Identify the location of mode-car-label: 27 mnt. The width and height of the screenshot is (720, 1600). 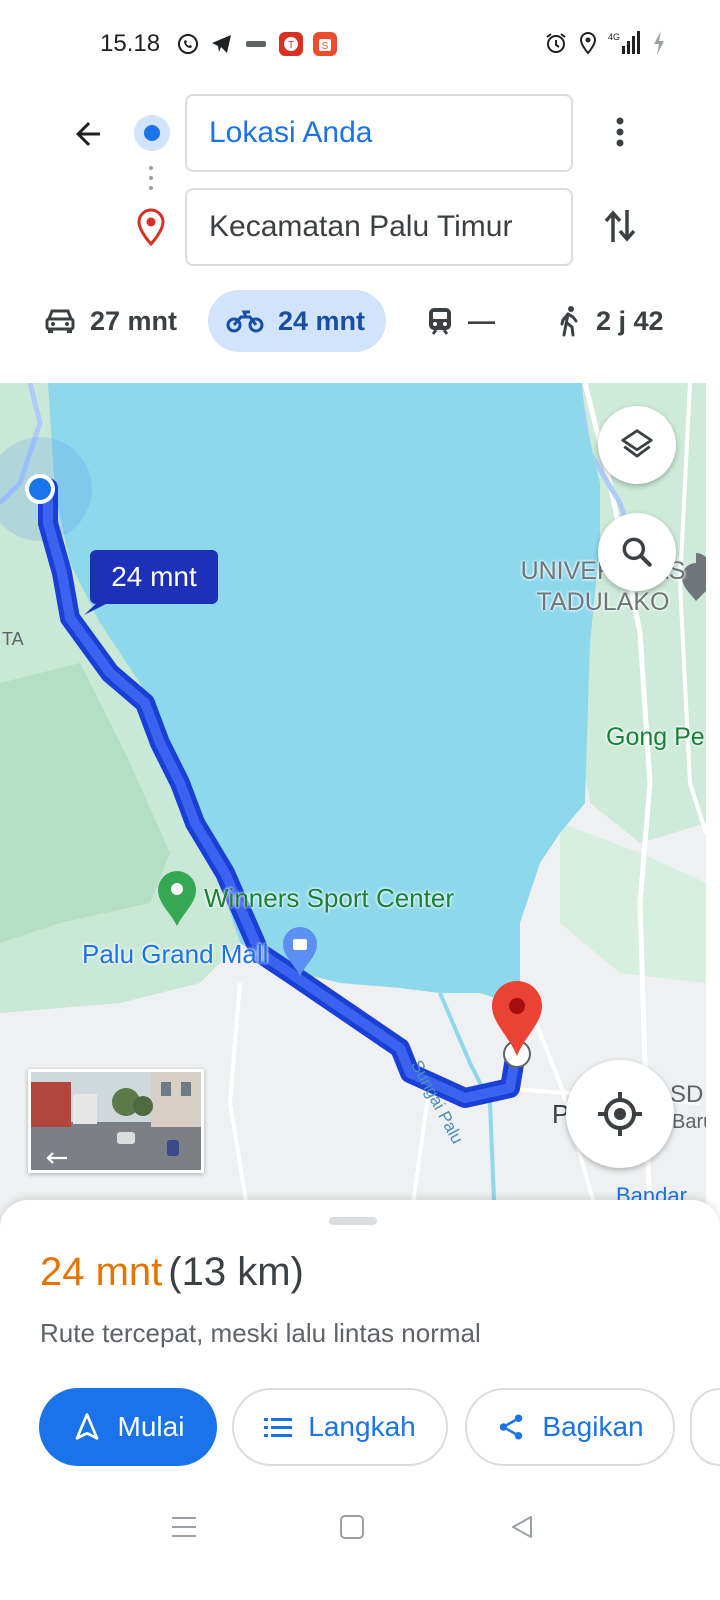
(134, 320).